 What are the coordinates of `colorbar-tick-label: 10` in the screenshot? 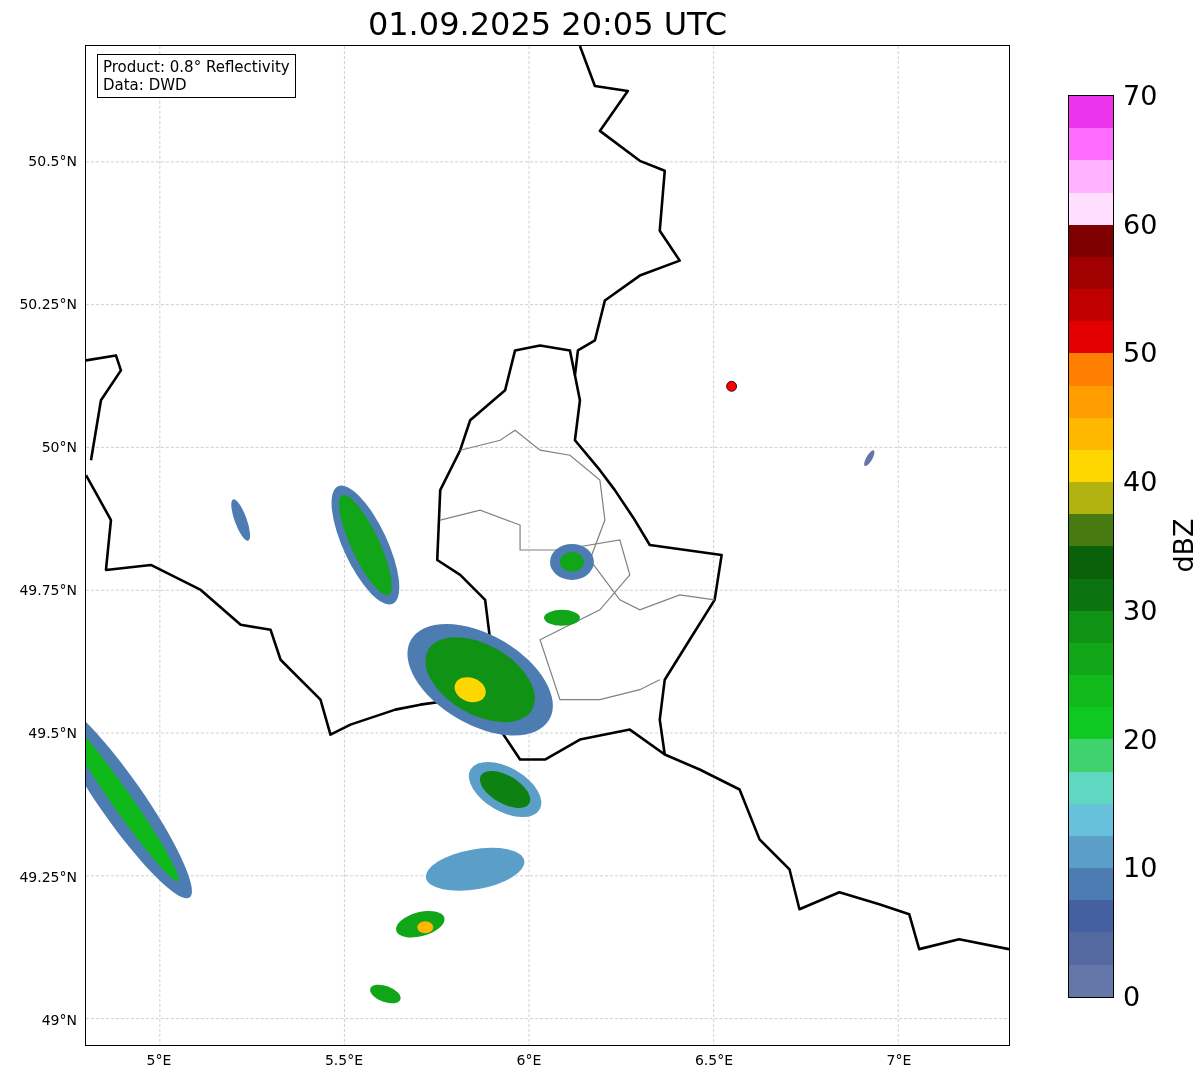 It's located at (1140, 868).